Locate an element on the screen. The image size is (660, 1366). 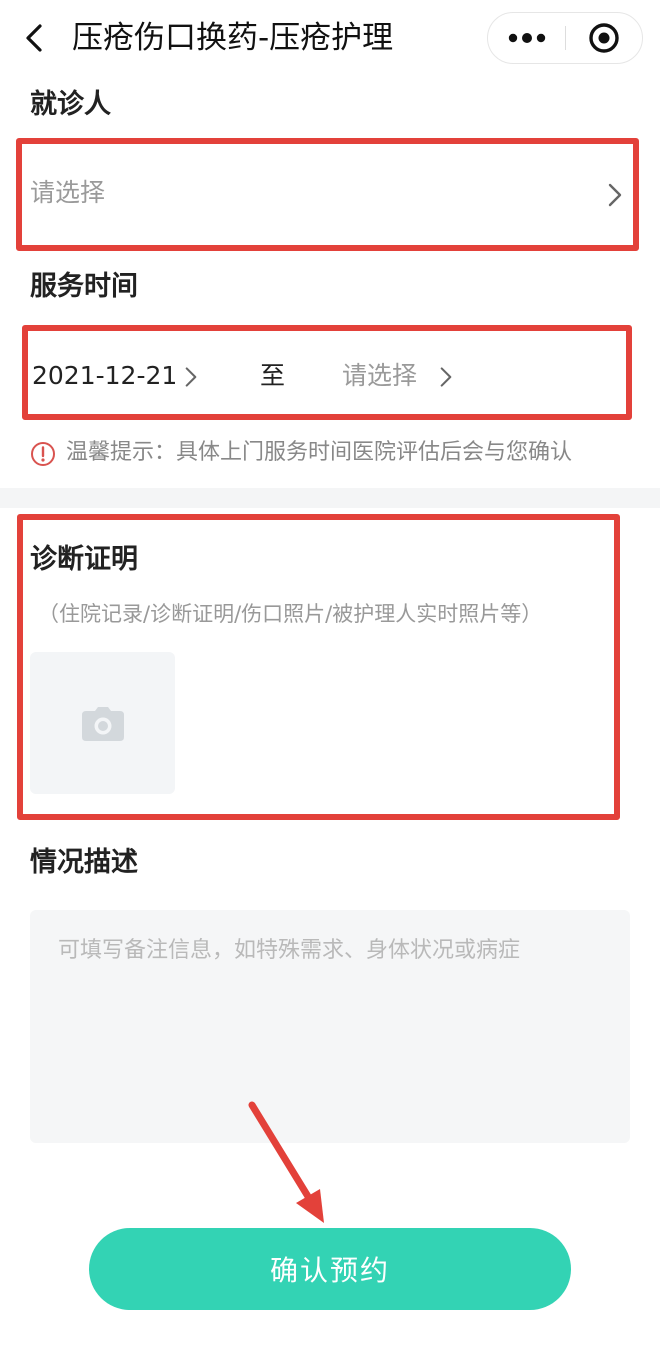
confirm-appointment-button: 确认预约 is located at coordinates (330, 1269).